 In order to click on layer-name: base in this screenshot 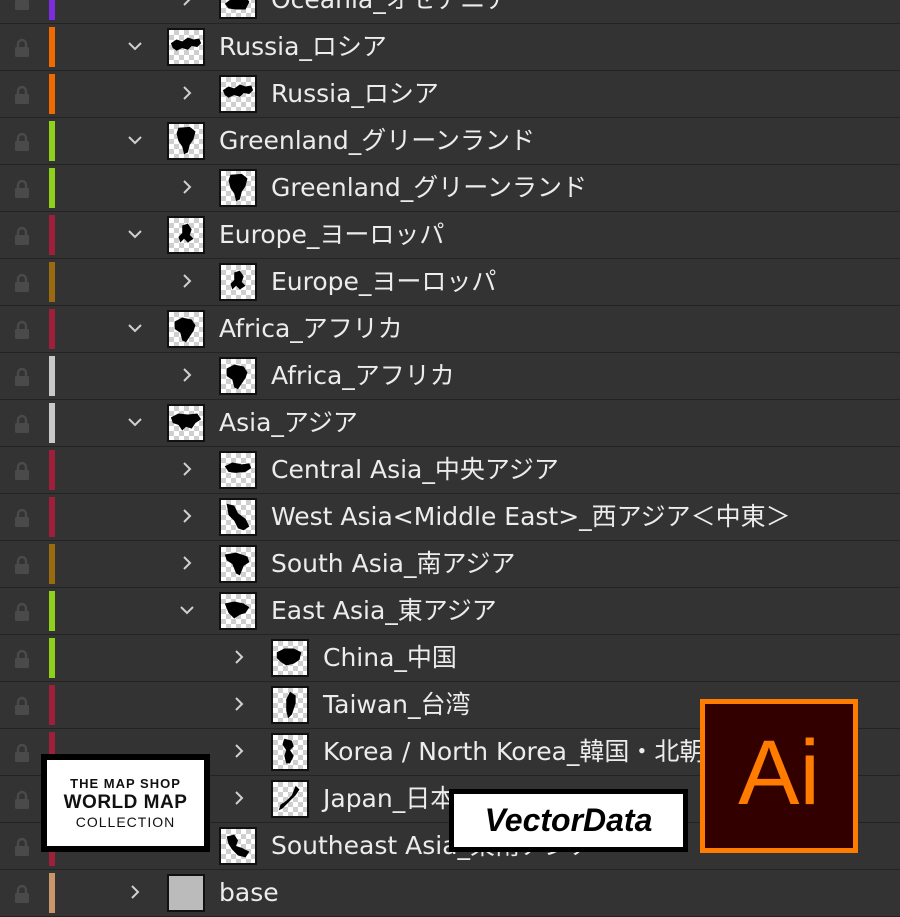, I will do `click(249, 893)`.